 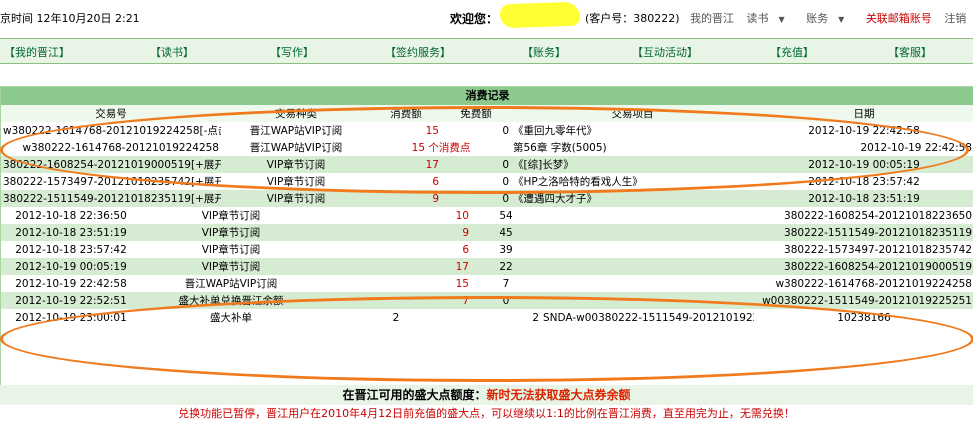 What do you see at coordinates (406, 113) in the screenshot?
I see `col-spend: 消费额` at bounding box center [406, 113].